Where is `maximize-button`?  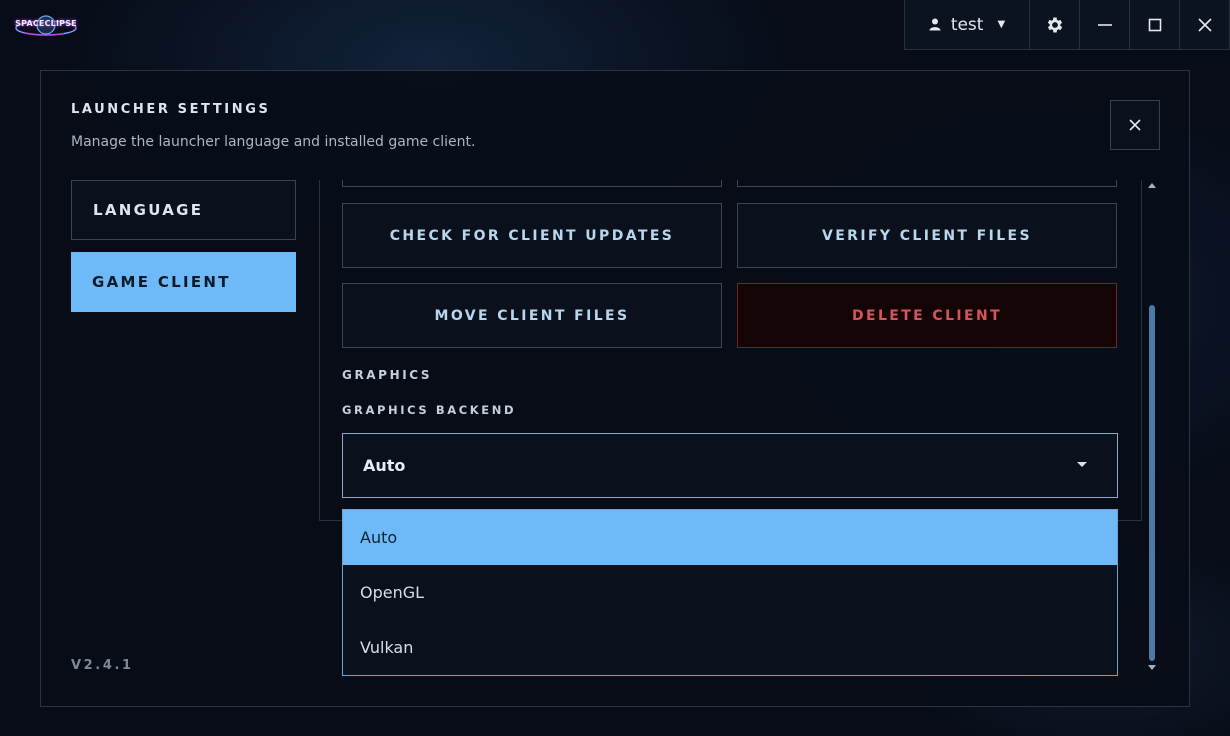 maximize-button is located at coordinates (1154, 25).